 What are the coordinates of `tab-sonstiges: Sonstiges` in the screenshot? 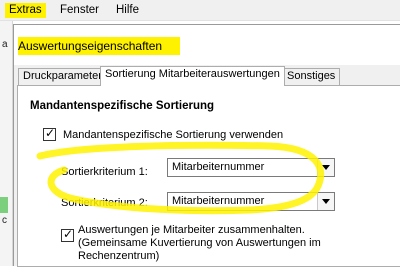 It's located at (311, 76).